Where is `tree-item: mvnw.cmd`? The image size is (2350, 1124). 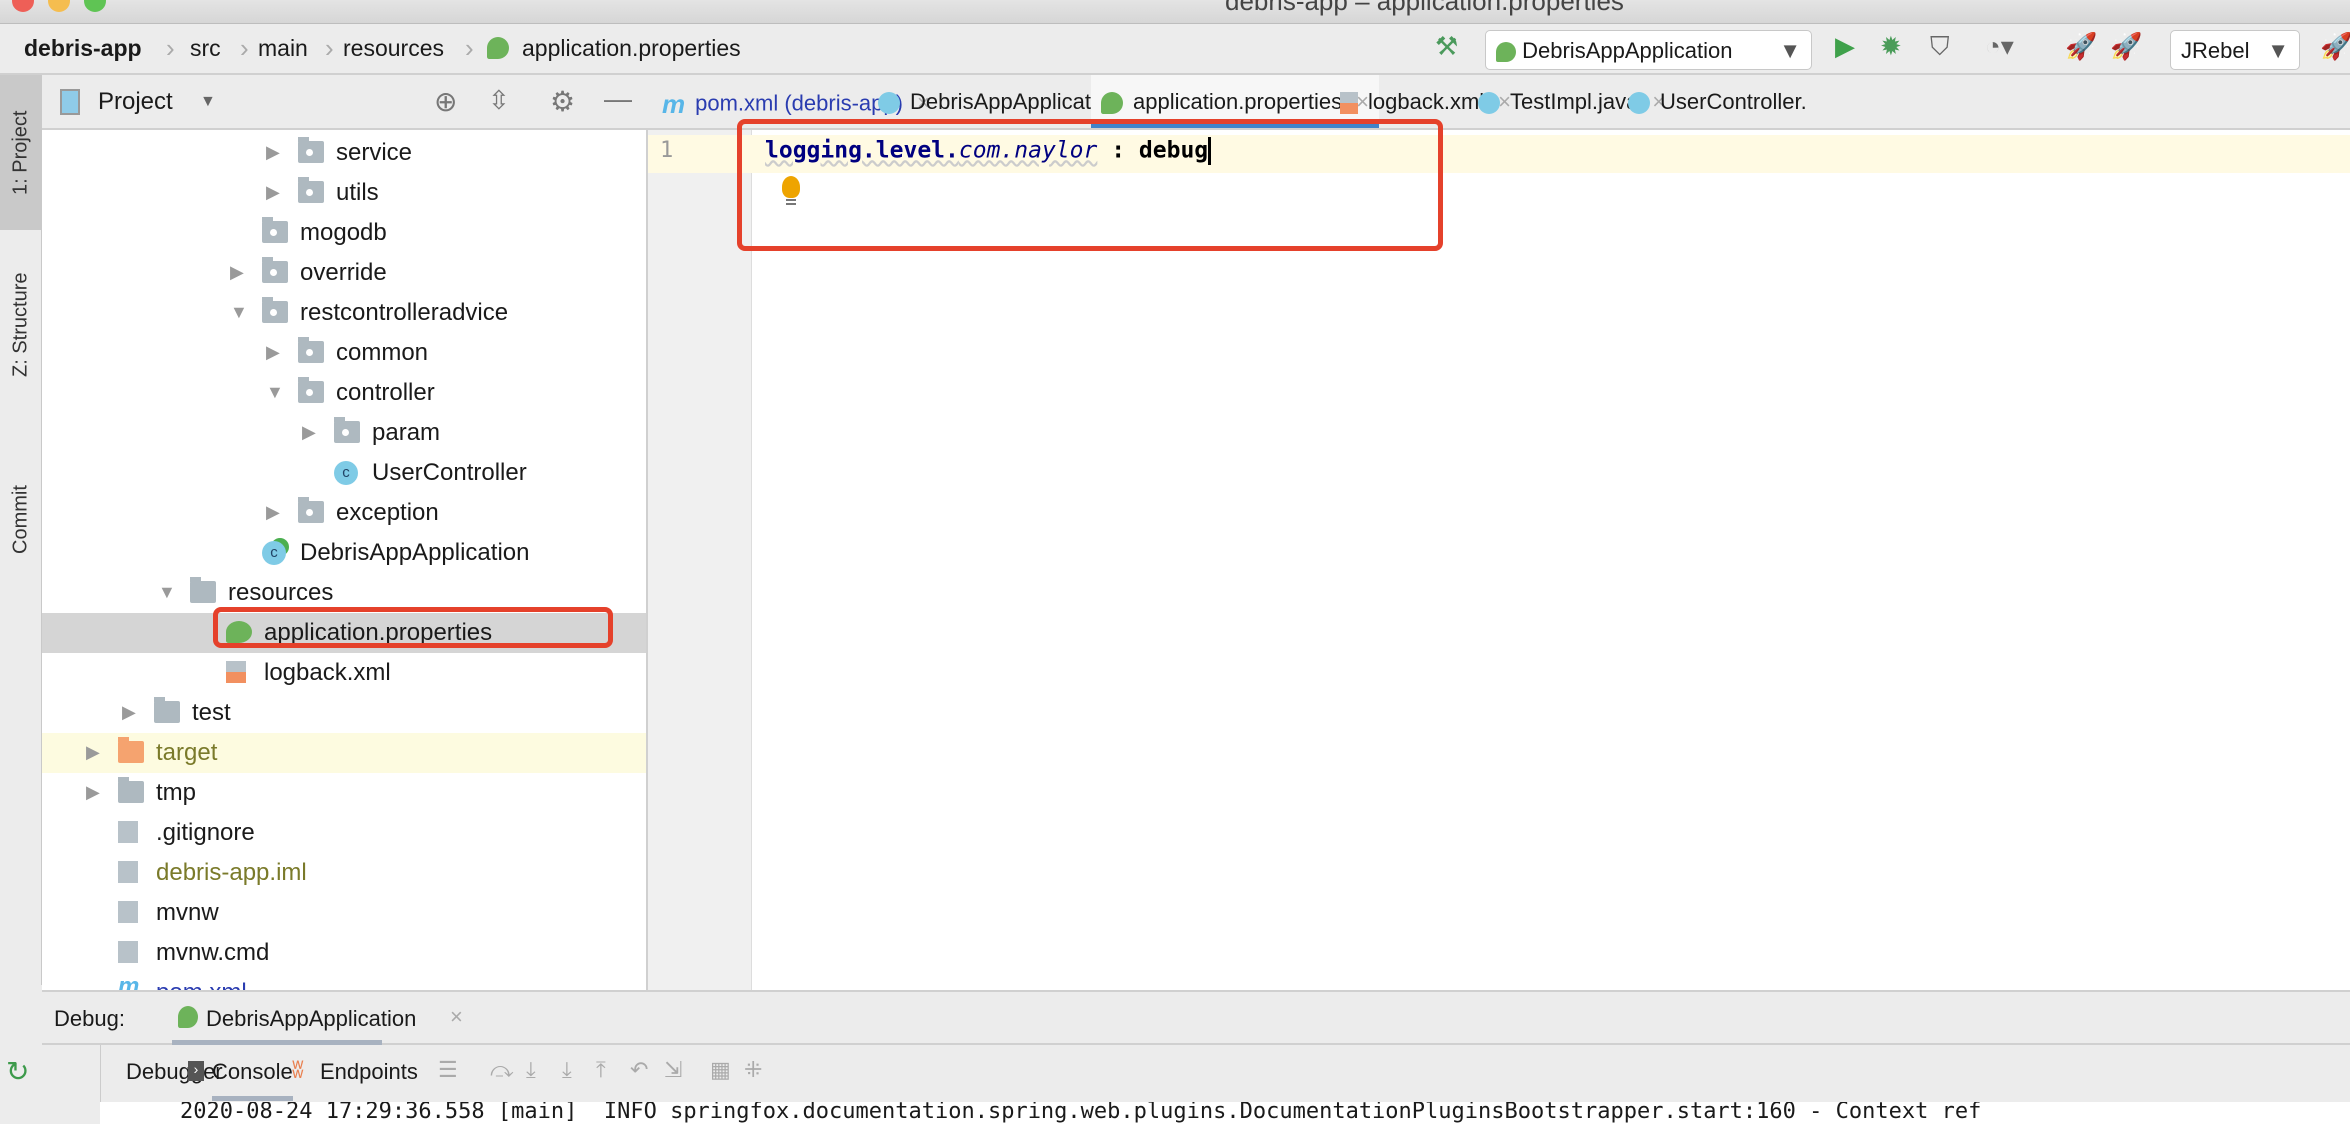
tree-item: mvnw.cmd is located at coordinates (344, 953).